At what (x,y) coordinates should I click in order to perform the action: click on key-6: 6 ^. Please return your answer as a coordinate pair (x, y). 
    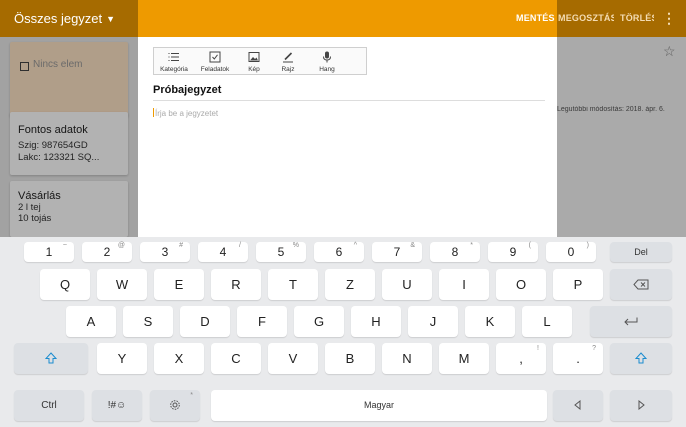
    Looking at the image, I should click on (339, 252).